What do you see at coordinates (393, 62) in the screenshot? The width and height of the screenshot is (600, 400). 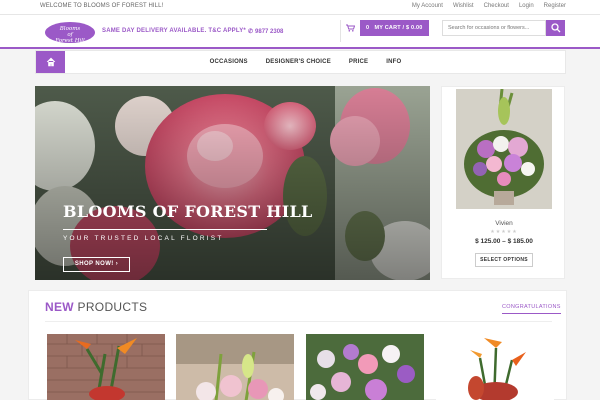 I see `nav-item-info: INFO` at bounding box center [393, 62].